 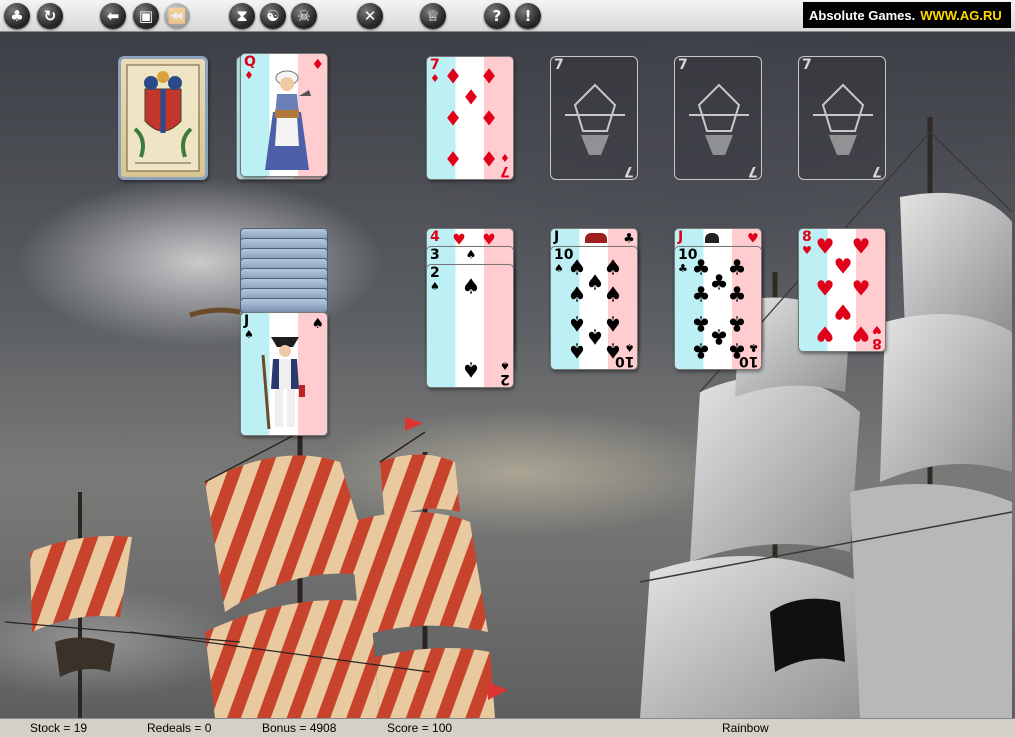 What do you see at coordinates (122, 512) in the screenshot?
I see `left-striped-ship` at bounding box center [122, 512].